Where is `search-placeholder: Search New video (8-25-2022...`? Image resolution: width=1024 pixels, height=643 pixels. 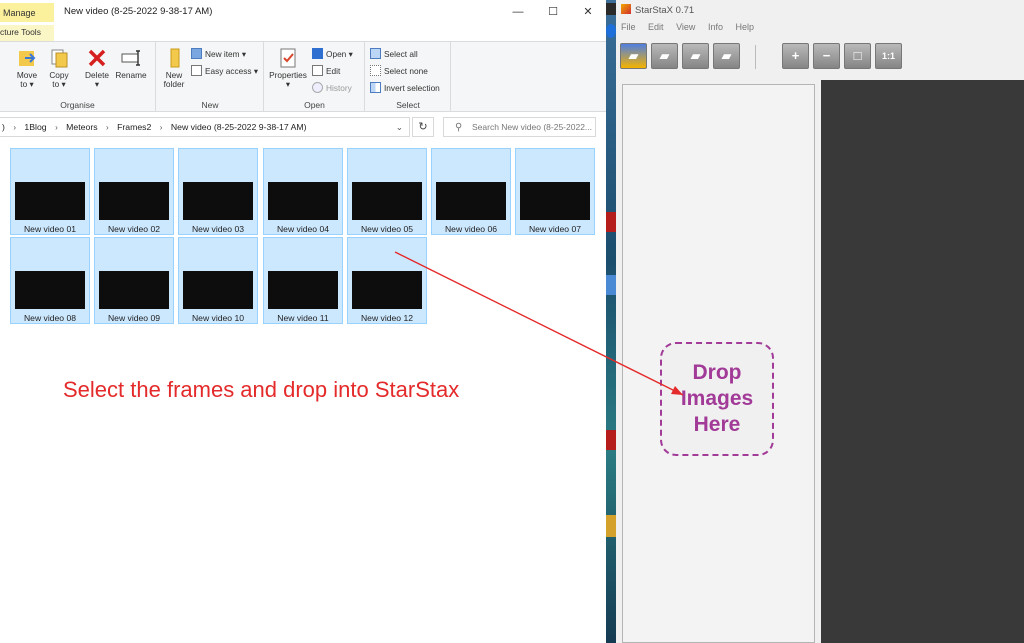 search-placeholder: Search New video (8-25-2022... is located at coordinates (532, 127).